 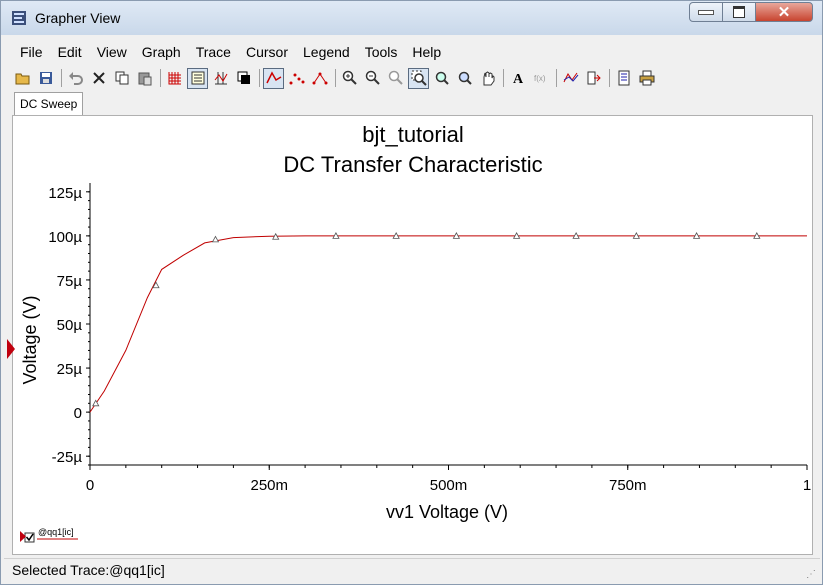 What do you see at coordinates (628, 485) in the screenshot?
I see `x-tick-label: 750m` at bounding box center [628, 485].